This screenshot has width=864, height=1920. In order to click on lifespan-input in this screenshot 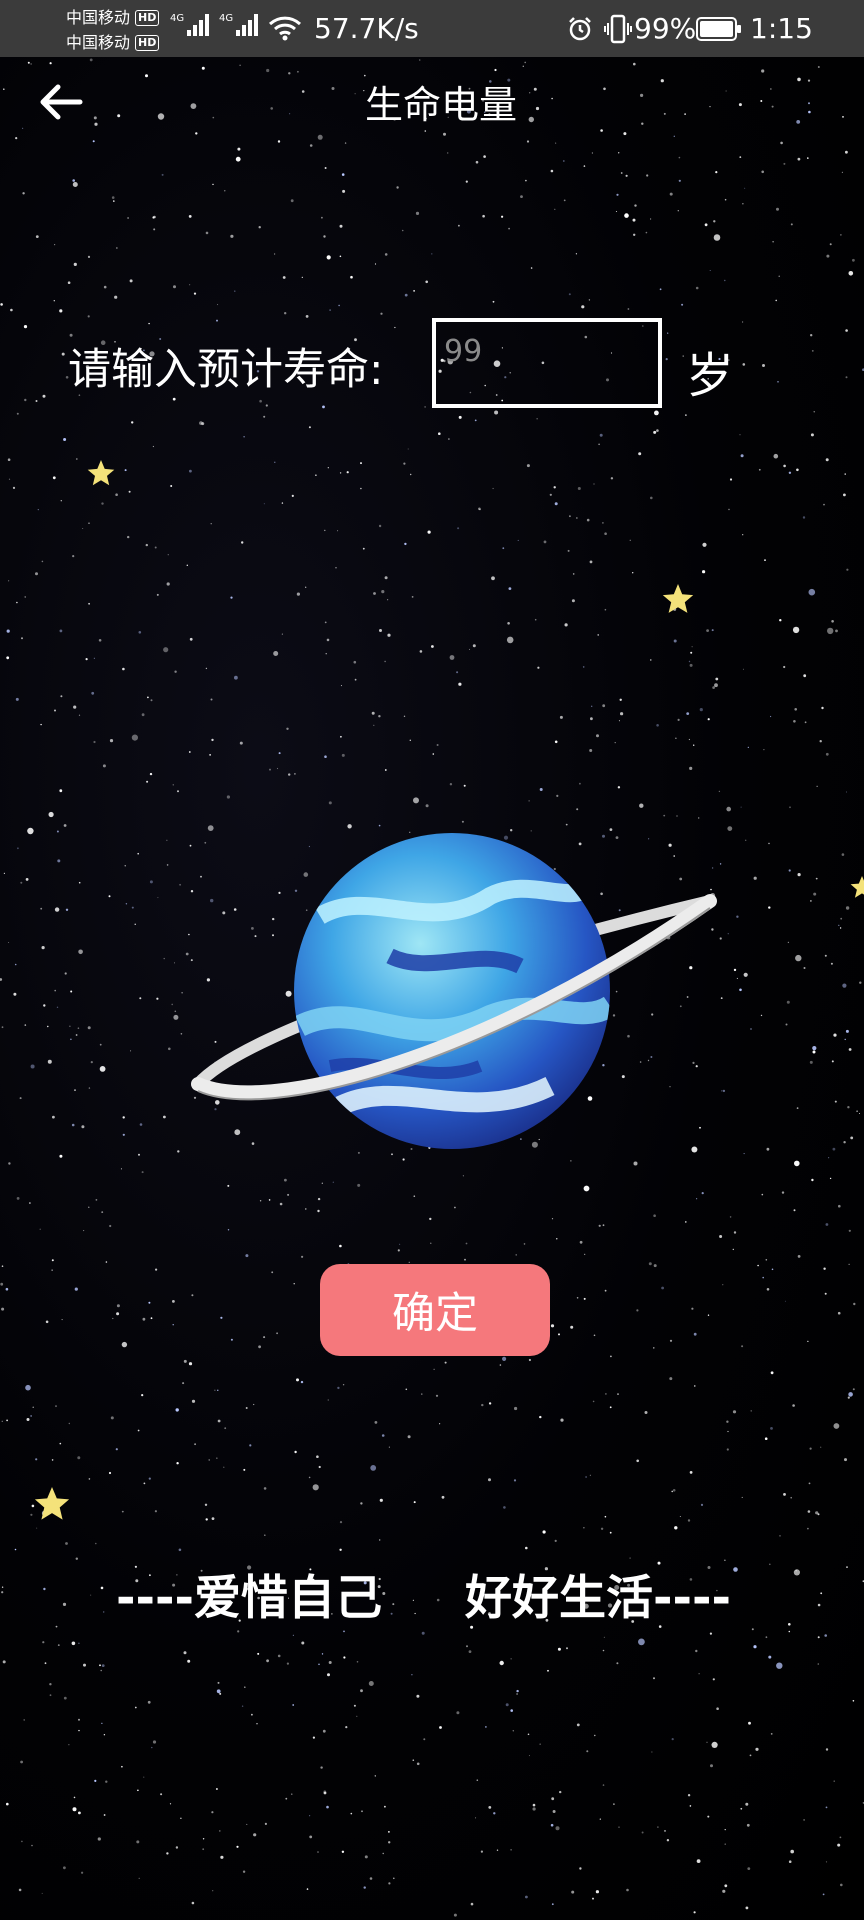, I will do `click(547, 363)`.